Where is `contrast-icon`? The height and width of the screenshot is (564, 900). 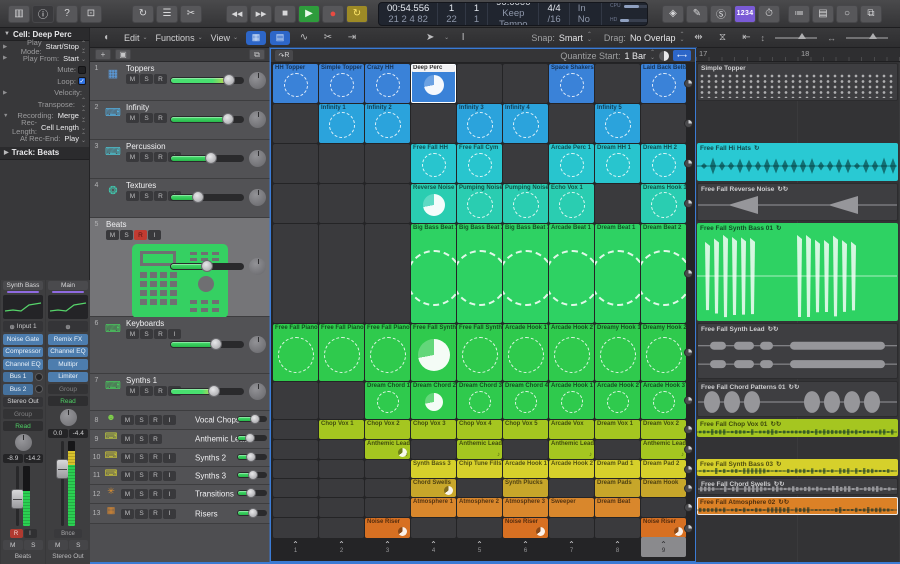 contrast-icon is located at coordinates (664, 55).